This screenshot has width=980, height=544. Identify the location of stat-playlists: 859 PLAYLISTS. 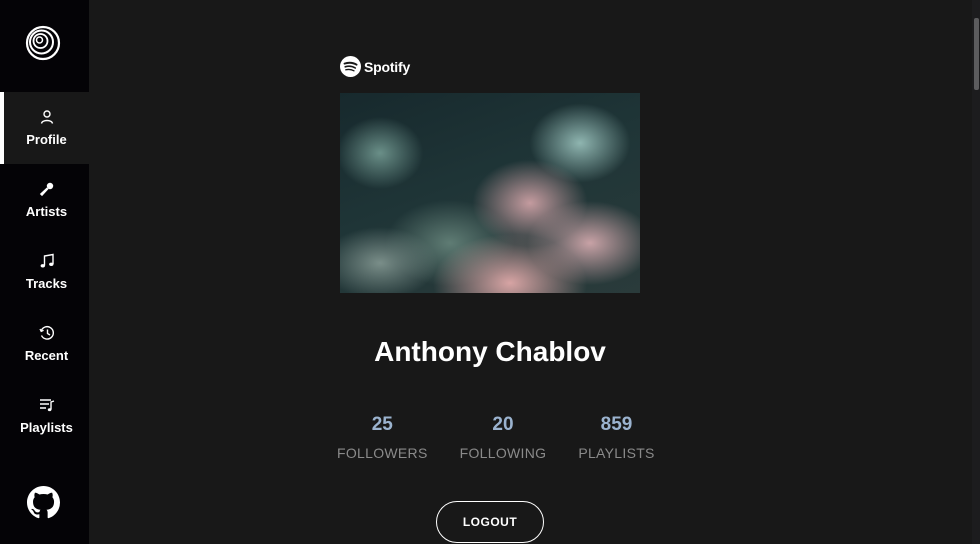
(616, 437).